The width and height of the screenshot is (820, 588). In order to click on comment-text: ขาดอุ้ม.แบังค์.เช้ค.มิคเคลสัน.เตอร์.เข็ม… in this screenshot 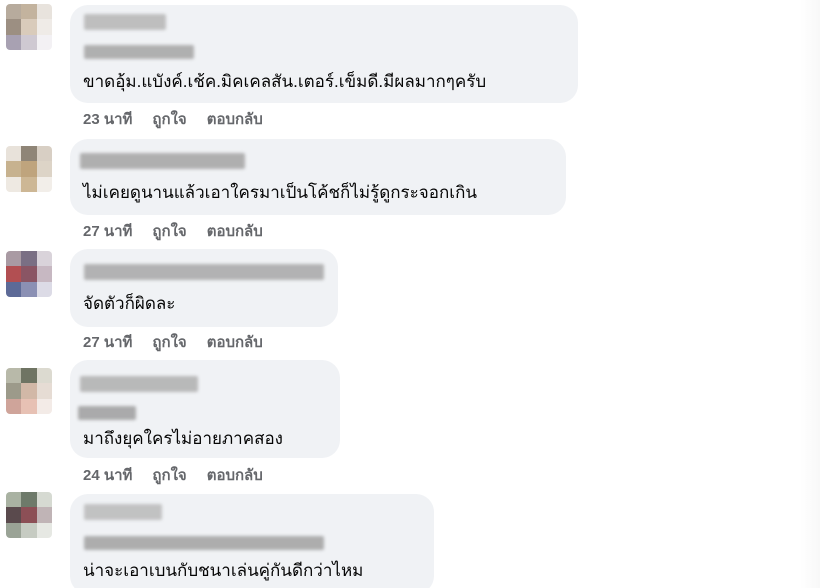, I will do `click(285, 81)`.